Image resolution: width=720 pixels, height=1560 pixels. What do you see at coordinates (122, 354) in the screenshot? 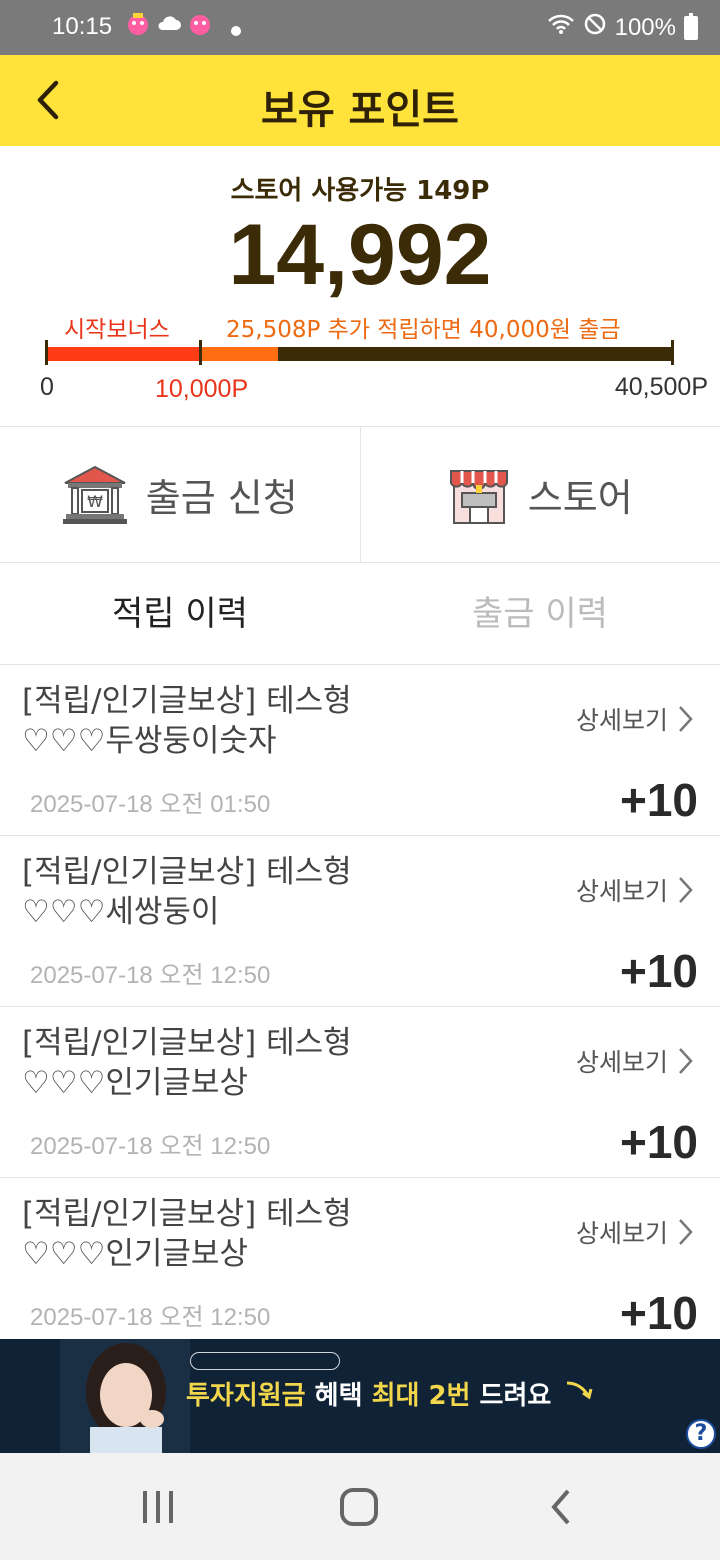
I see `progress-bonus-segment` at bounding box center [122, 354].